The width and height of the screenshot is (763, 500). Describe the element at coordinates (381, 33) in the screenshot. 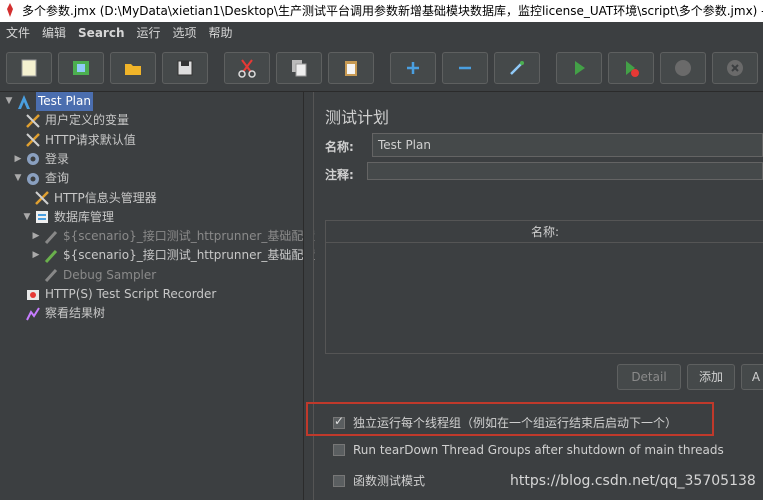

I see `menu-bar: 文件 编辑 Search 运行 选项 帮助` at that location.